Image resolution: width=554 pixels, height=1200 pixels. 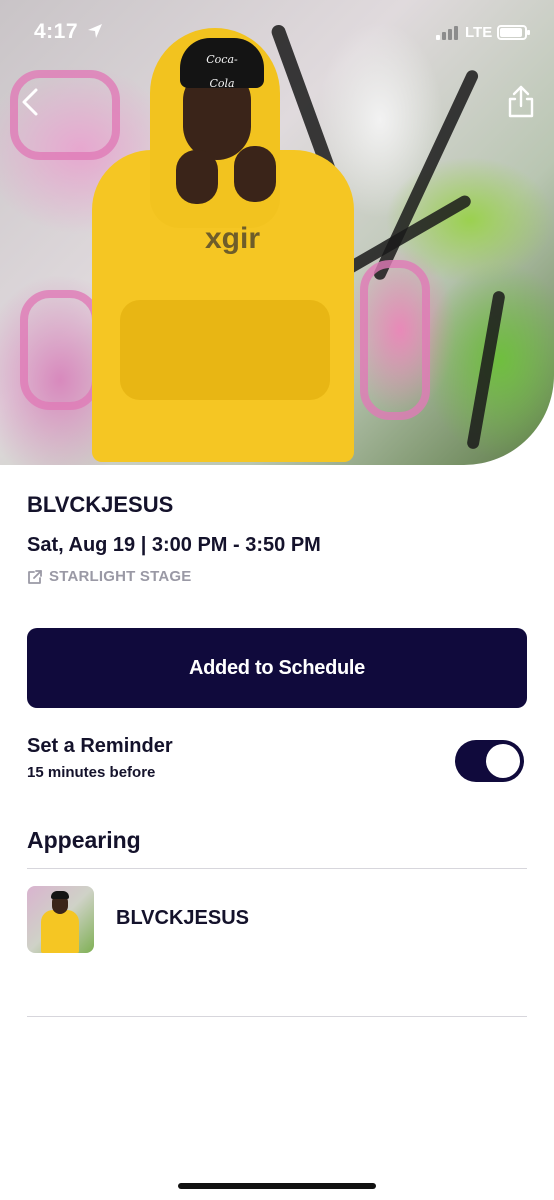 What do you see at coordinates (233, 238) in the screenshot?
I see `hoodie-print: xgir` at bounding box center [233, 238].